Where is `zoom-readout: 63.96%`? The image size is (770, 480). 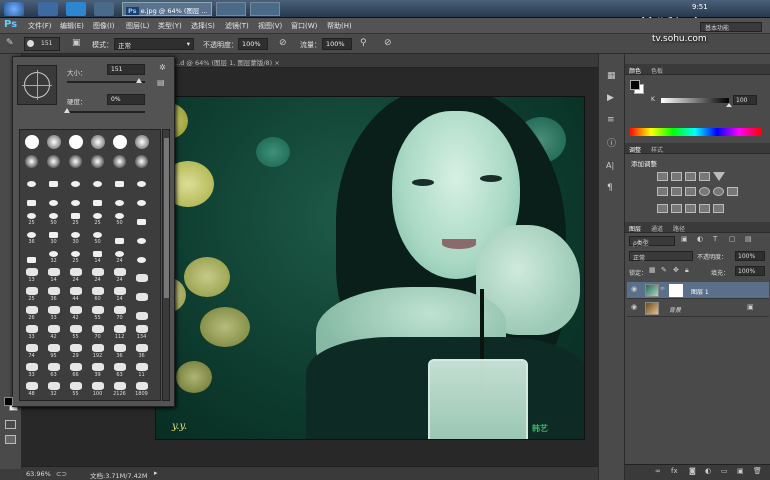 zoom-readout: 63.96% is located at coordinates (38, 474).